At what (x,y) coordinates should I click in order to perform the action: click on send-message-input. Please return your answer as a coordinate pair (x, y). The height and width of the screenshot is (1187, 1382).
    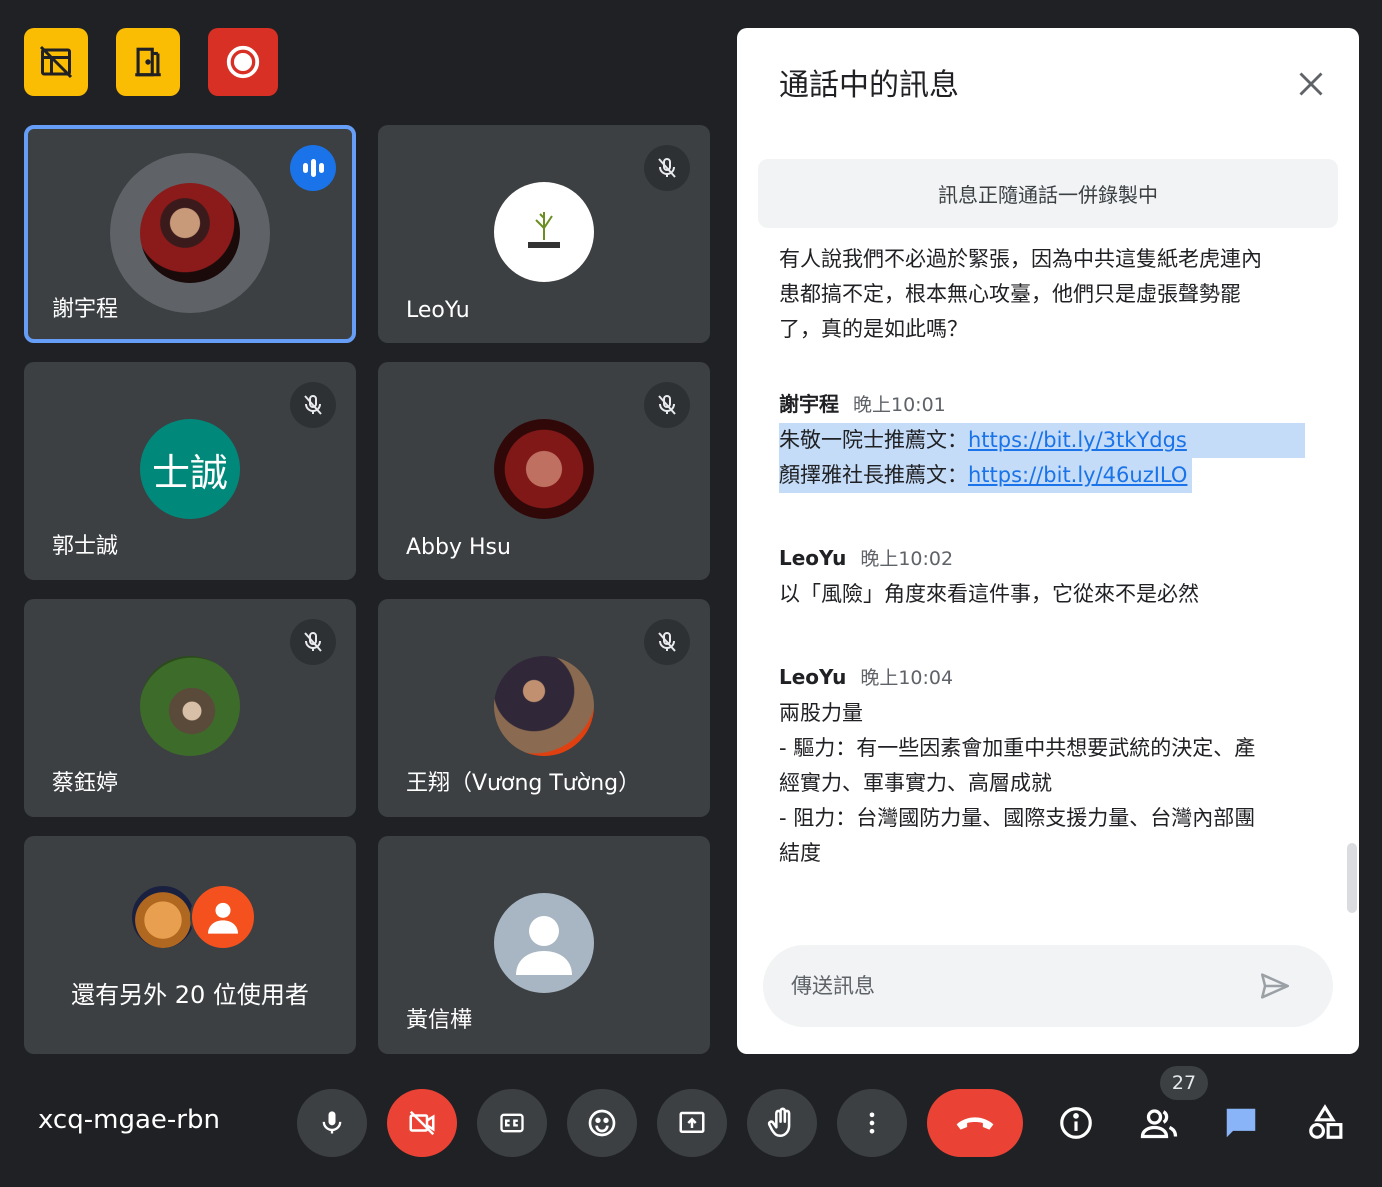
    Looking at the image, I should click on (1021, 986).